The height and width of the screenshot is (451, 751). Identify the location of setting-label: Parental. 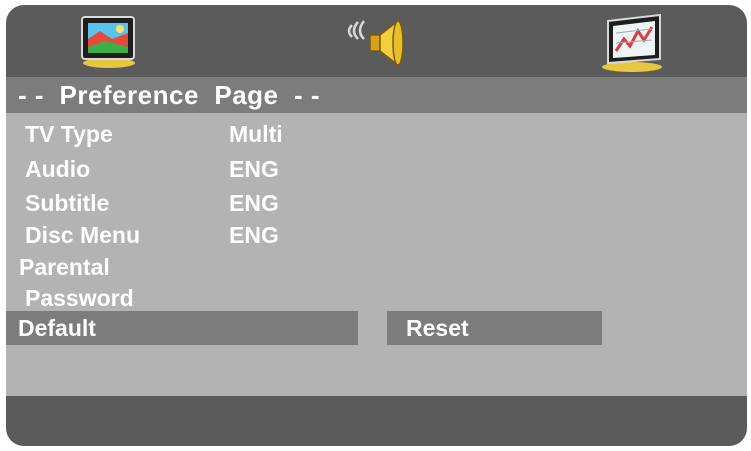
(64, 267).